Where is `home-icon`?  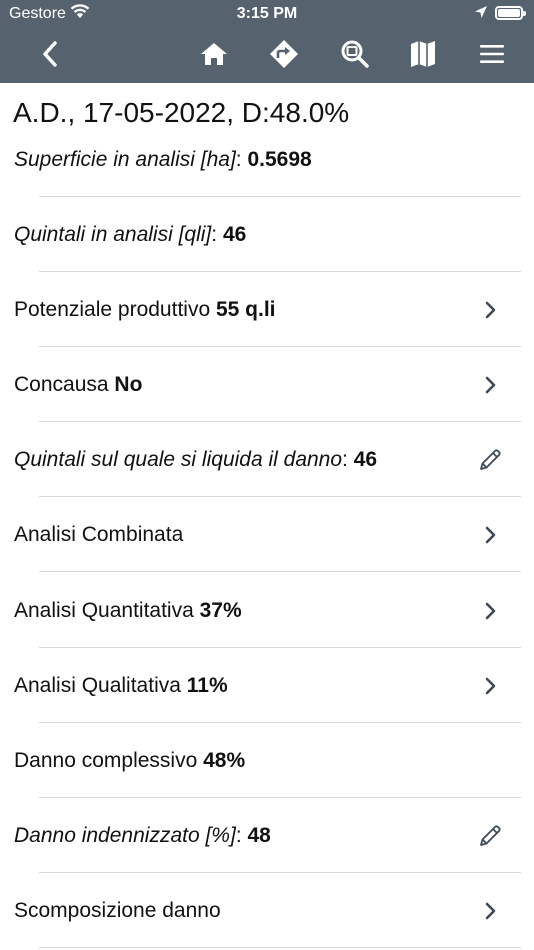
home-icon is located at coordinates (214, 54).